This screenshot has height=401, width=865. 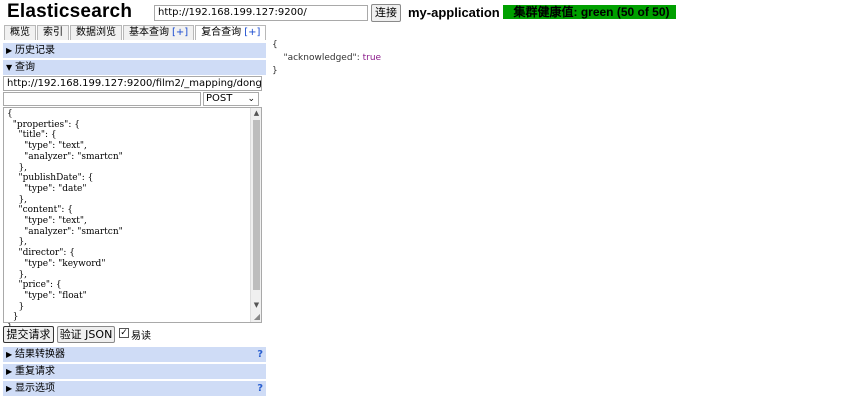 What do you see at coordinates (25, 67) in the screenshot?
I see `section-label: 查询` at bounding box center [25, 67].